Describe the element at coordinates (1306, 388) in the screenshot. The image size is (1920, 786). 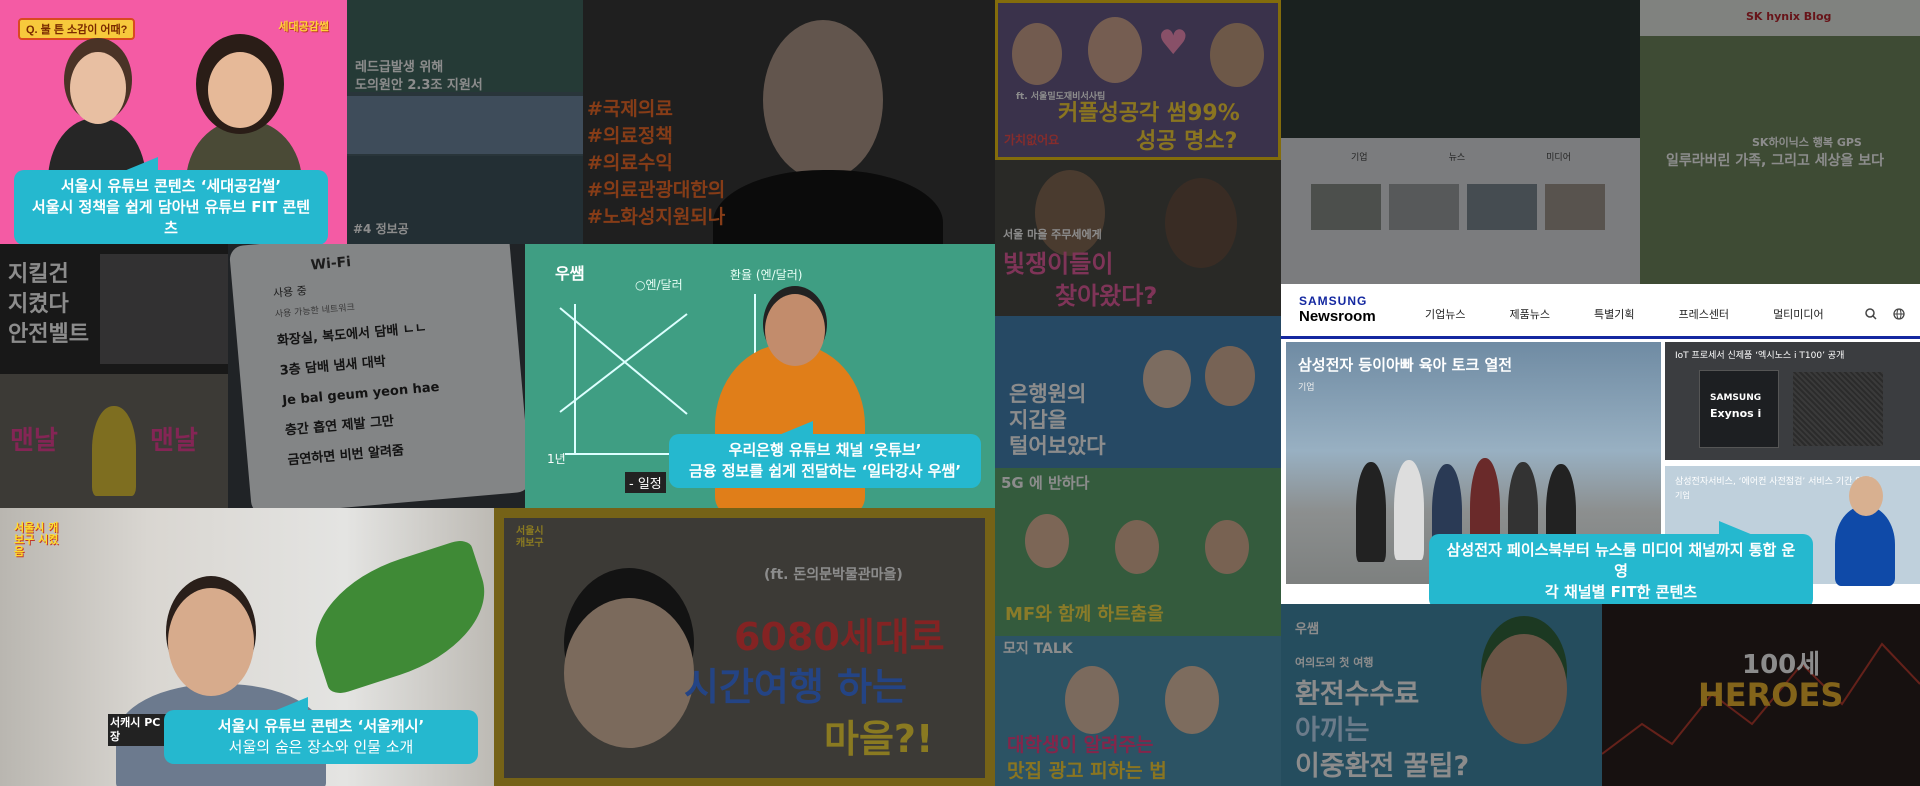
I see `hero-article-tag: 기업` at that location.